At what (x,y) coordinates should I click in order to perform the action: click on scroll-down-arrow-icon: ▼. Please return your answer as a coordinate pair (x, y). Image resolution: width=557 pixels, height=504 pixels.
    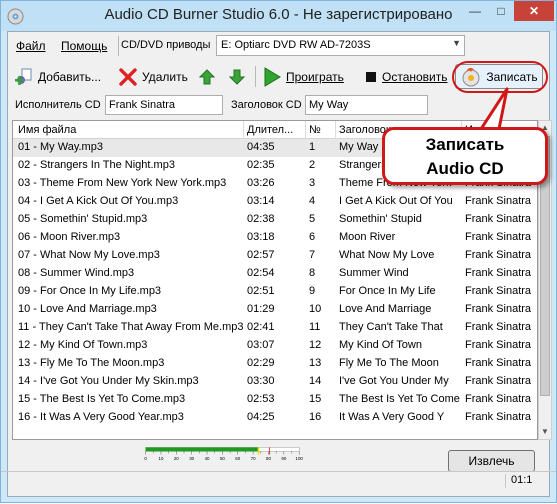
    Looking at the image, I should click on (545, 432).